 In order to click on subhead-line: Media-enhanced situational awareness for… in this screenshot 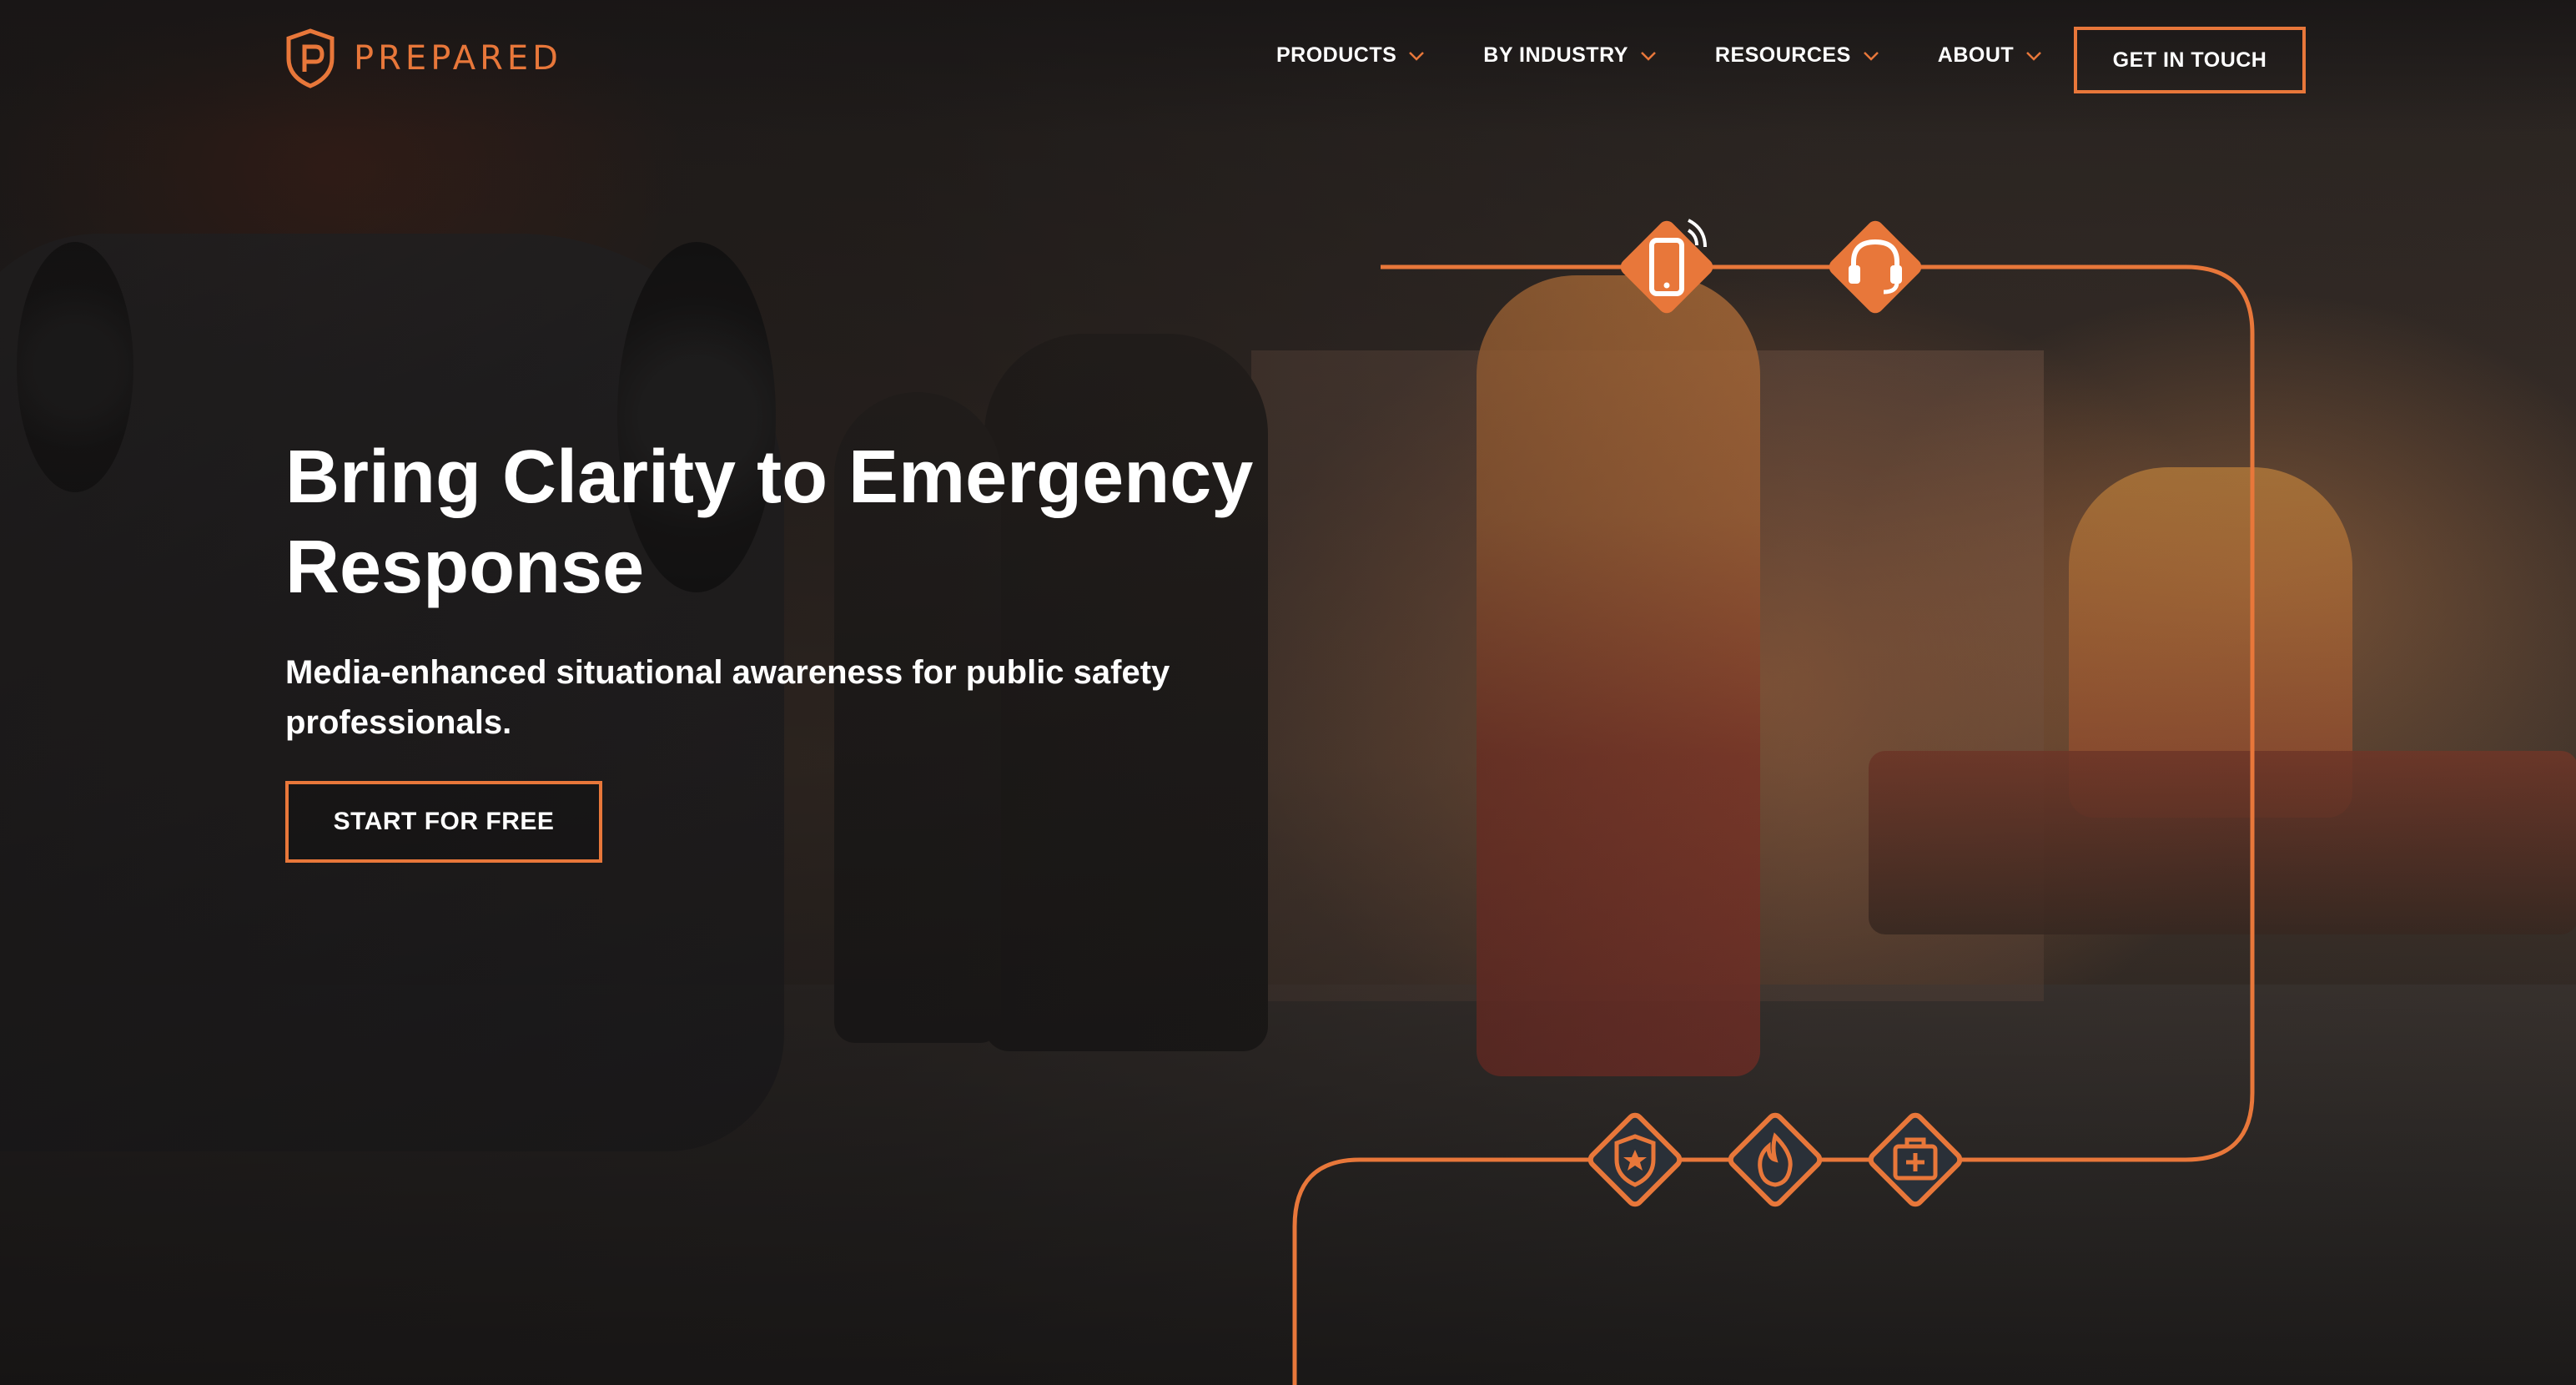, I will do `click(727, 672)`.